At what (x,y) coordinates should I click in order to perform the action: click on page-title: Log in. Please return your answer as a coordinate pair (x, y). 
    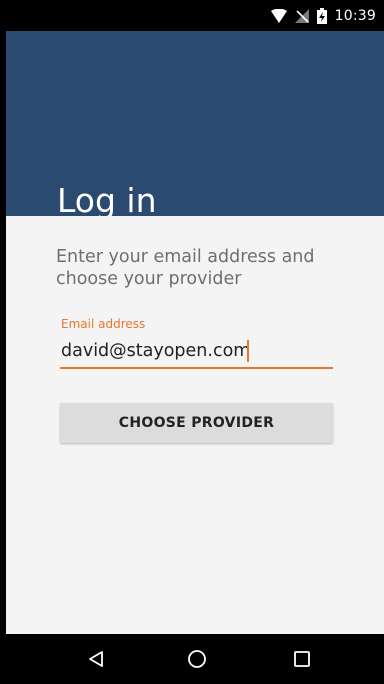
    Looking at the image, I should click on (107, 200).